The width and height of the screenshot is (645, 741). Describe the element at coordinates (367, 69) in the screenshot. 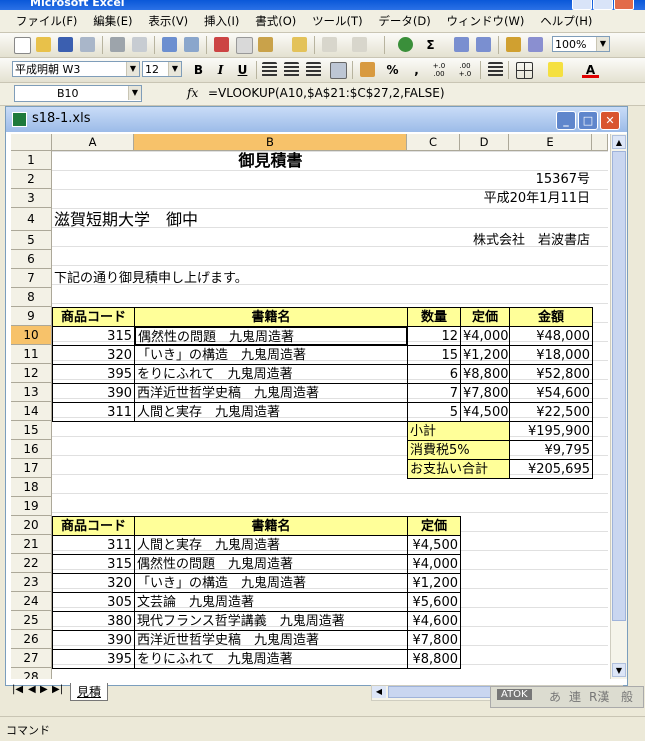

I see `currency-icon` at that location.